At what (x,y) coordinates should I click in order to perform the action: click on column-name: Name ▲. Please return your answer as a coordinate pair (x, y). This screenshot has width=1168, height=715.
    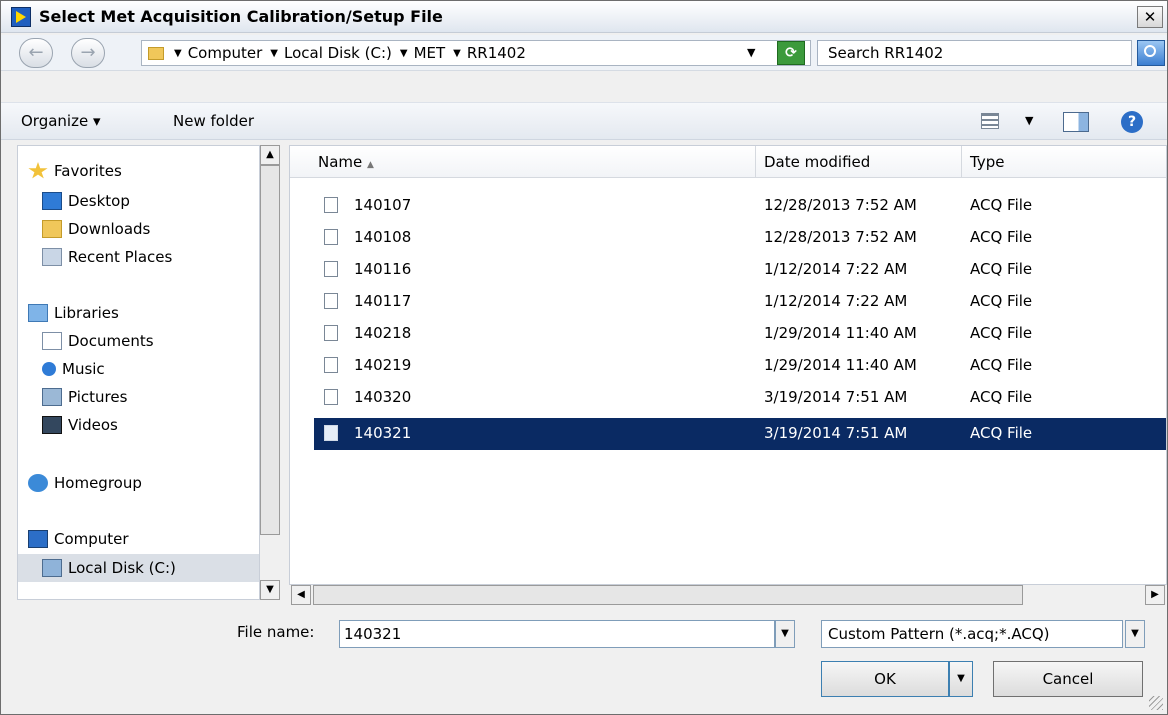
    Looking at the image, I should click on (523, 162).